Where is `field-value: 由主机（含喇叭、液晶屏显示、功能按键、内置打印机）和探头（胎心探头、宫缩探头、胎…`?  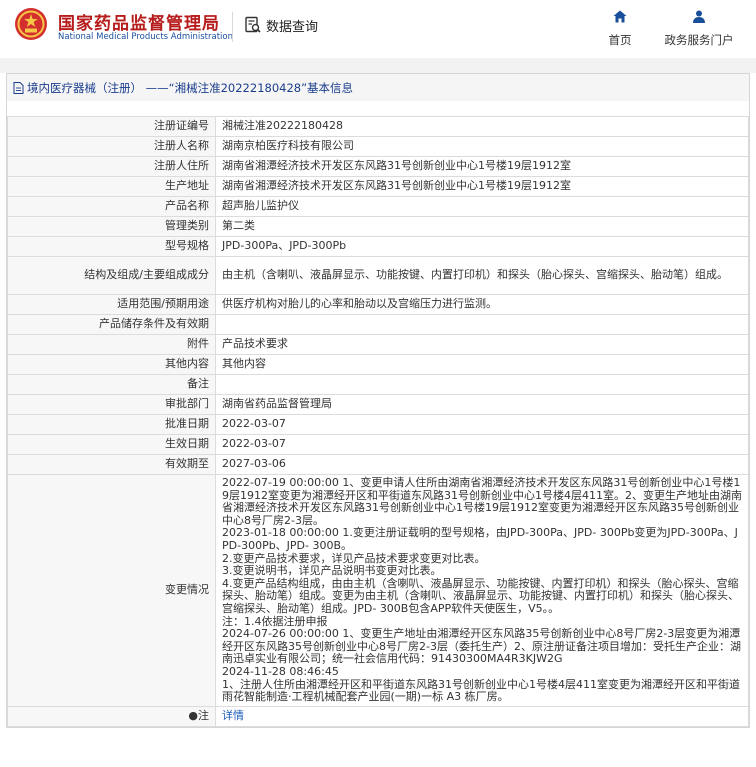
field-value: 由主机（含喇叭、液晶屏显示、功能按键、内置打印机）和探头（胎心探头、宫缩探头、胎… is located at coordinates (482, 275).